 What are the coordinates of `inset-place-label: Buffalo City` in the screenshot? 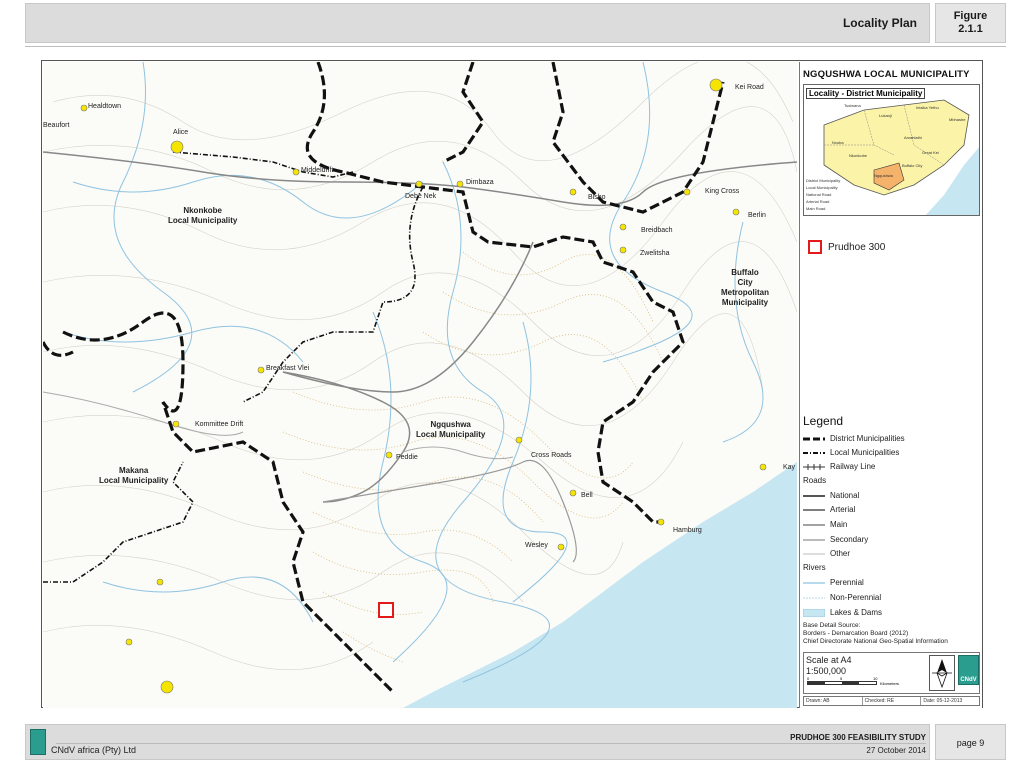 It's located at (912, 165).